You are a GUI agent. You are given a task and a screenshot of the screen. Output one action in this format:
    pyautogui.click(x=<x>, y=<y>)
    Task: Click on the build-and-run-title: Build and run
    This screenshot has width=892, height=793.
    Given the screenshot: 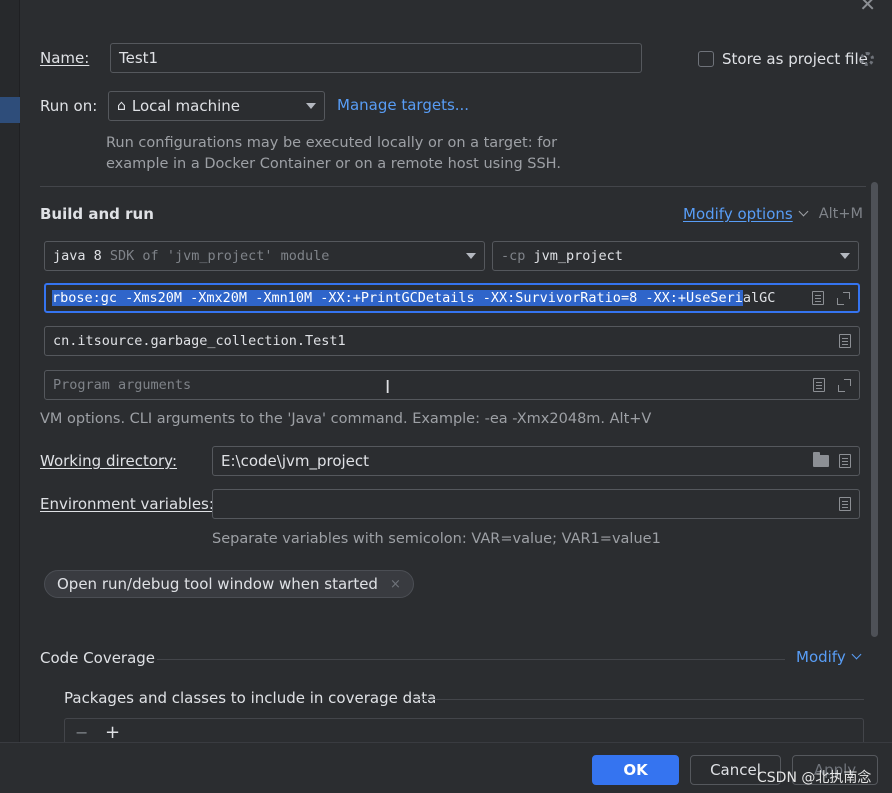 What is the action you would take?
    pyautogui.click(x=97, y=214)
    